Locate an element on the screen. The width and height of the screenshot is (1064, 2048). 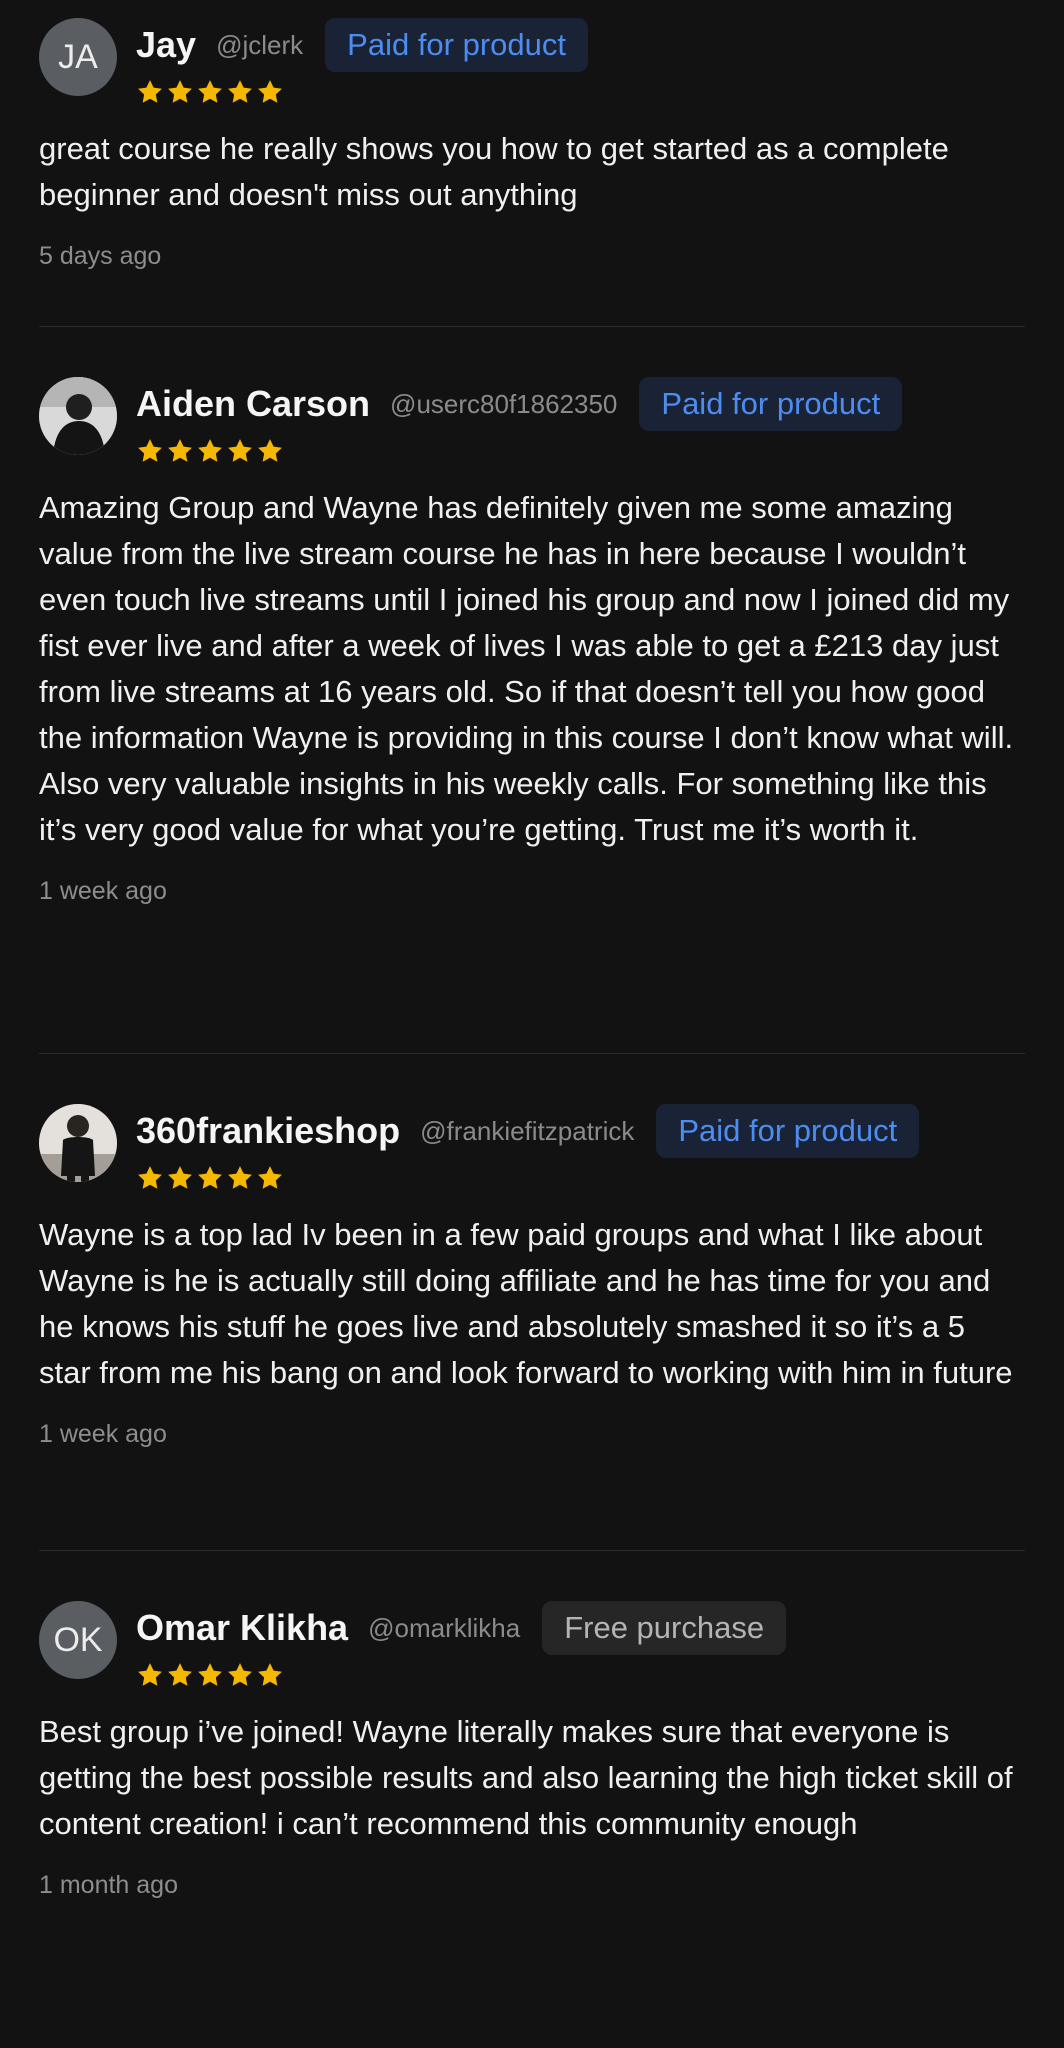
purchase-badge: Free purchase is located at coordinates (664, 1628).